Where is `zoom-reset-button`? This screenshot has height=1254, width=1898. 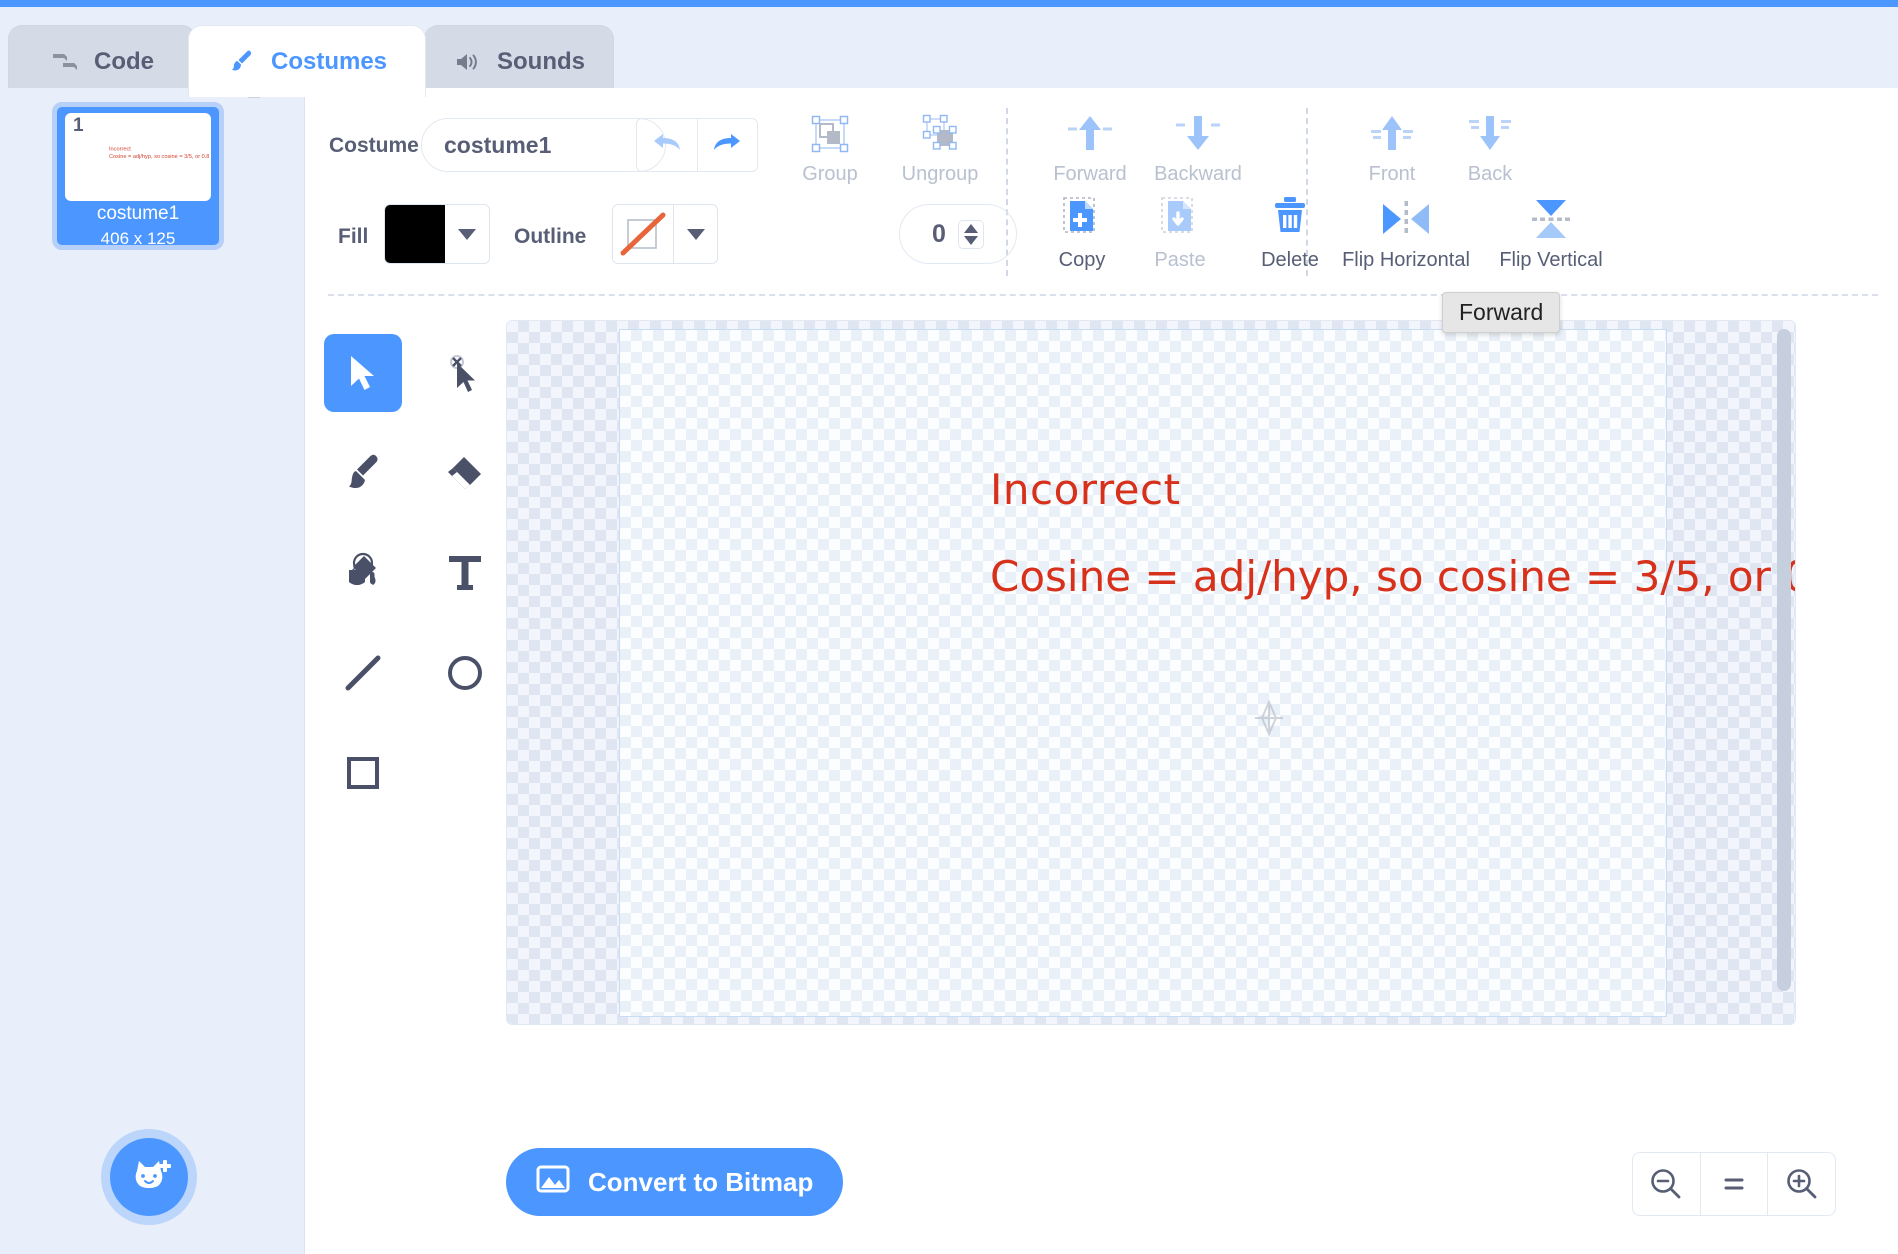
zoom-reset-button is located at coordinates (1733, 1184).